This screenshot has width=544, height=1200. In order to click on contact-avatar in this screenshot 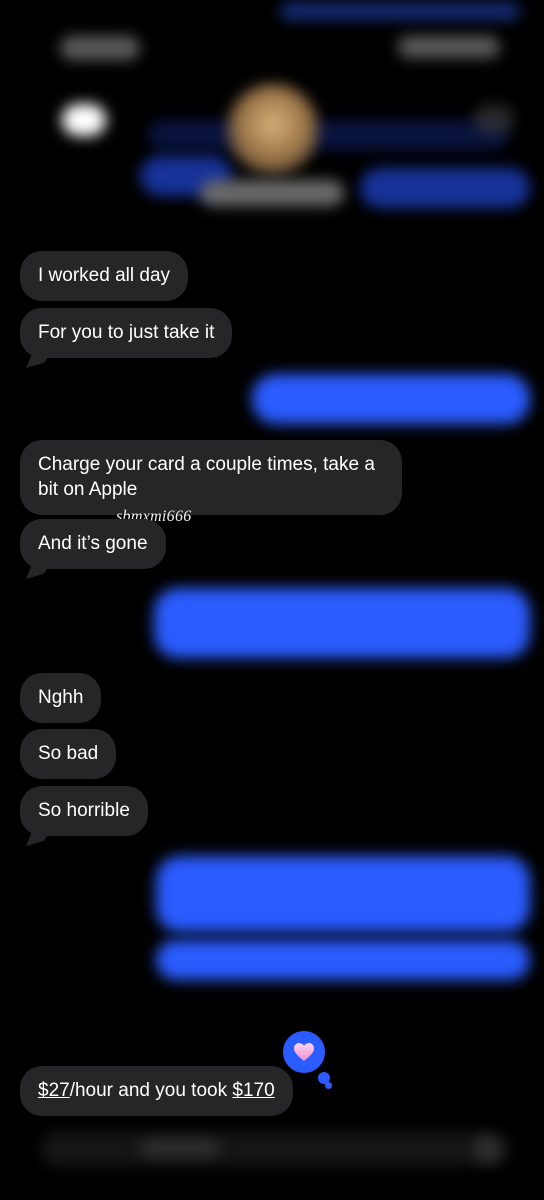, I will do `click(273, 129)`.